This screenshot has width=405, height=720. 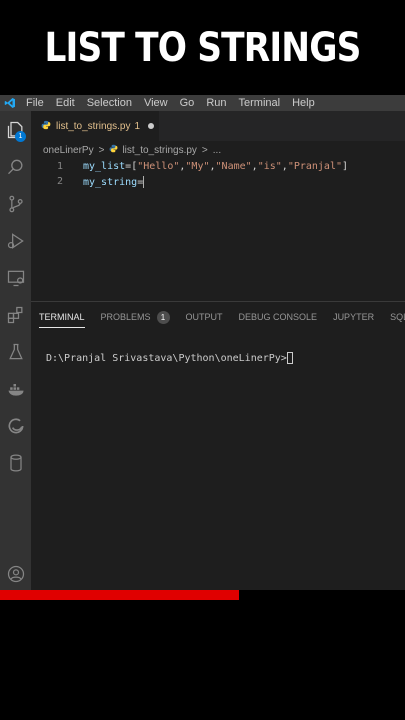 What do you see at coordinates (393, 317) in the screenshot?
I see `tab-sql-console: SQL CONS` at bounding box center [393, 317].